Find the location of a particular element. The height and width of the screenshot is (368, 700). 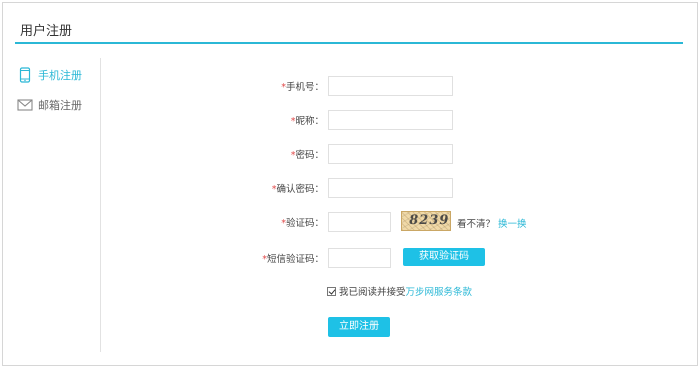

agreement-row: 我已阅读并接受 万步网服务条款 is located at coordinates (399, 291).